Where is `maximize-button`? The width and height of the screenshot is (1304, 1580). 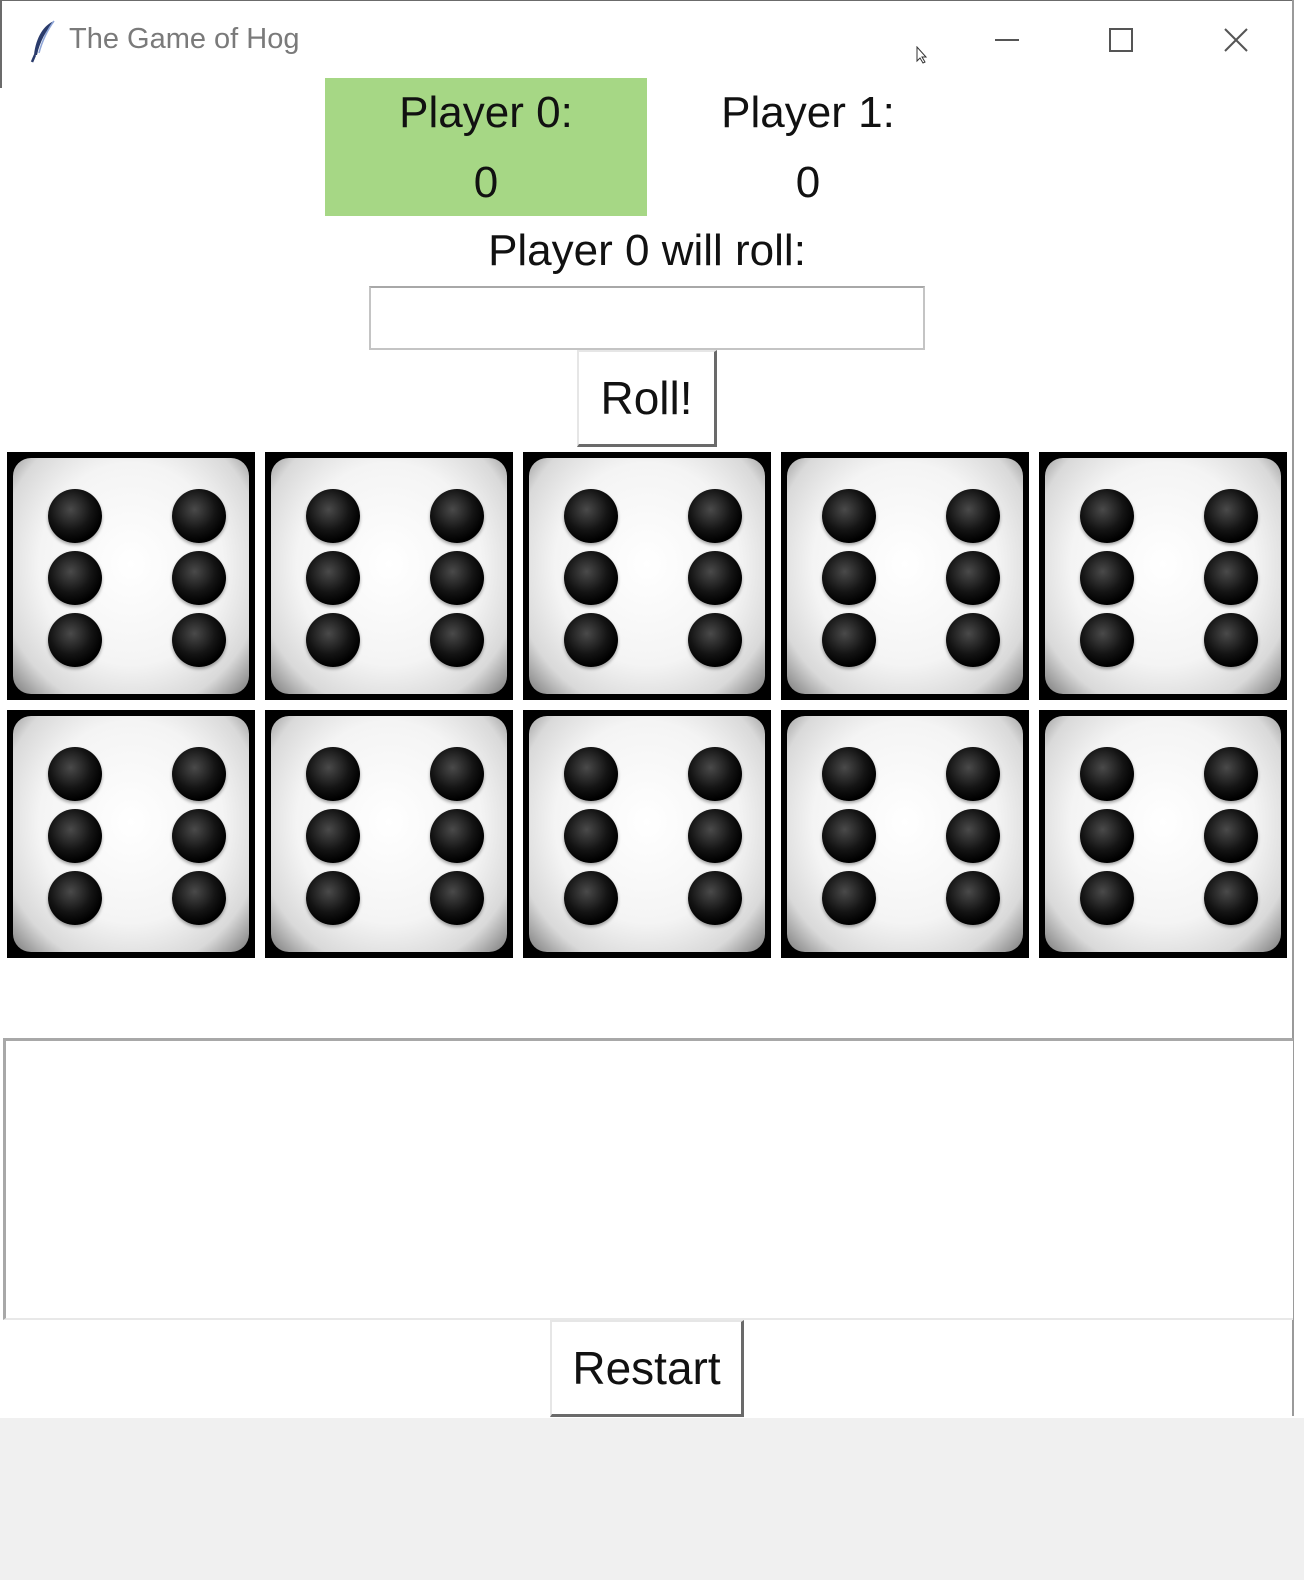
maximize-button is located at coordinates (1121, 40).